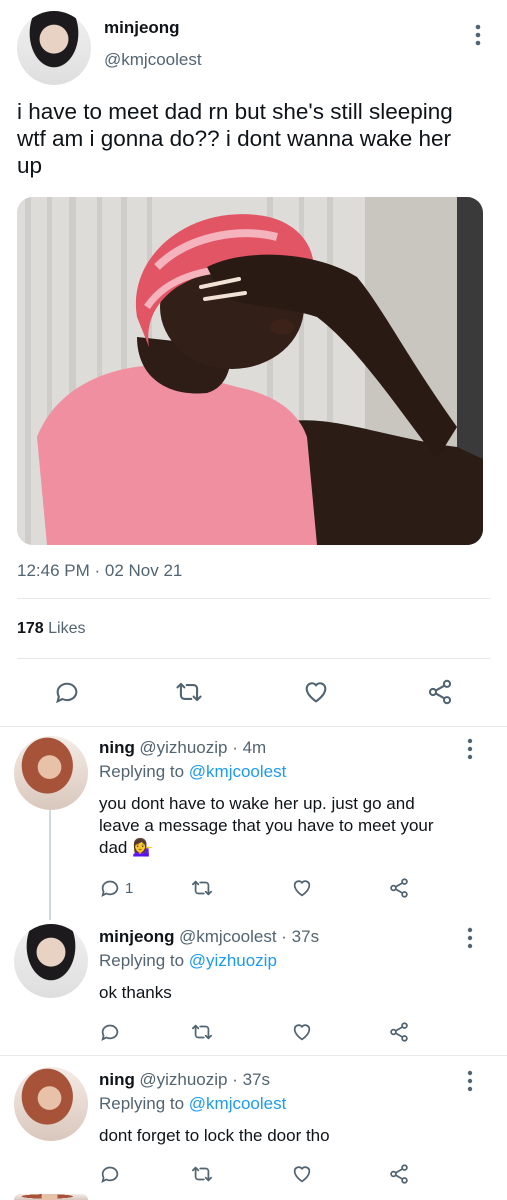 The image size is (507, 1200). I want to click on replying-to: Replying to @yizhuozip, so click(188, 961).